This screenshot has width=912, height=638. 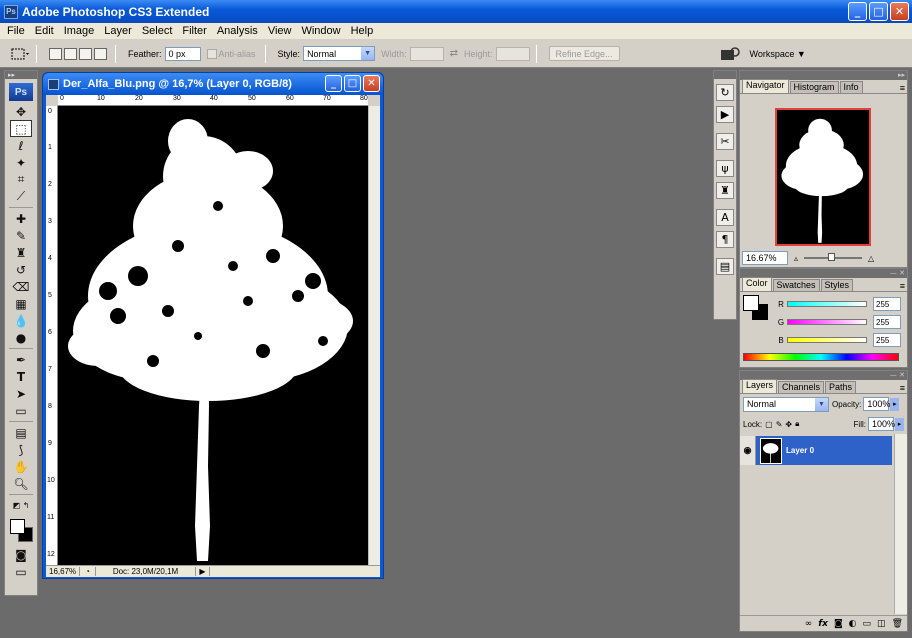 I want to click on color-foreground-swatch, so click(x=751, y=303).